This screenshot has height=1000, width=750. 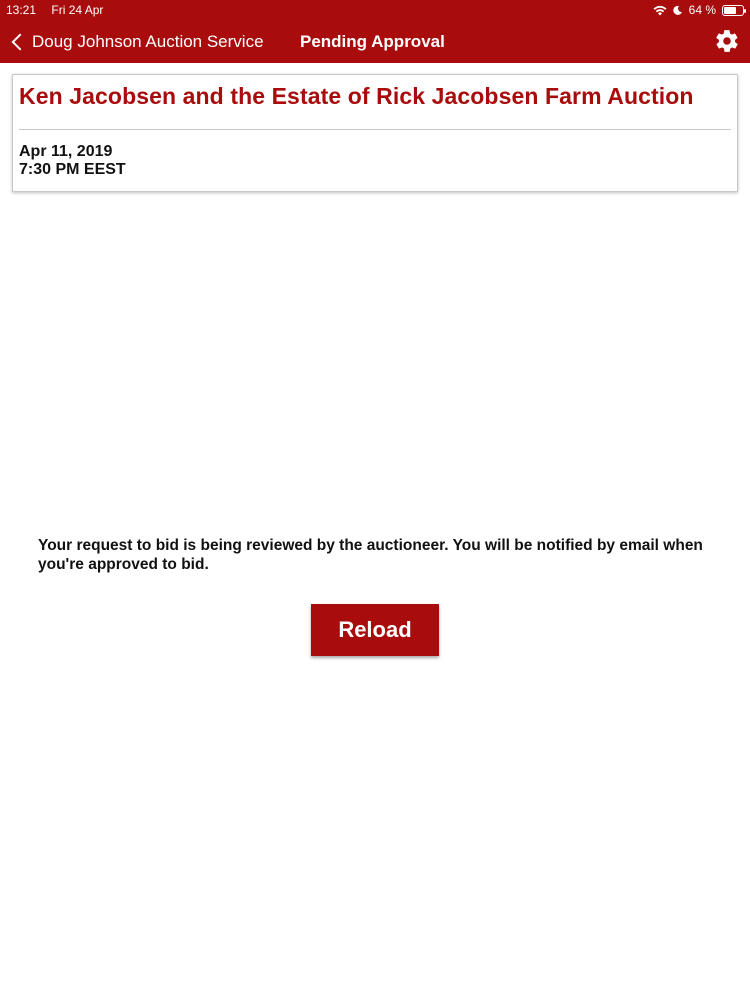 I want to click on status-time: 13:21, so click(x=21, y=10).